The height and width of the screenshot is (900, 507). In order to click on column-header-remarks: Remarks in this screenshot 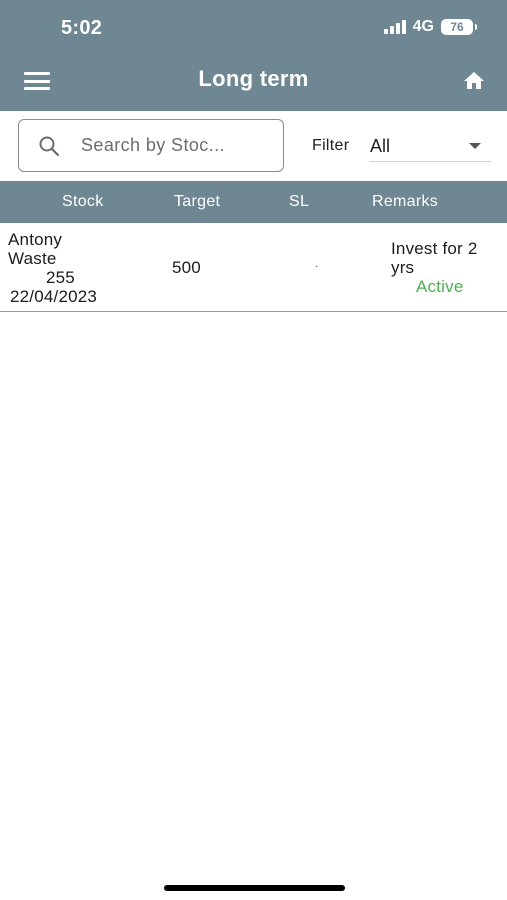, I will do `click(405, 201)`.